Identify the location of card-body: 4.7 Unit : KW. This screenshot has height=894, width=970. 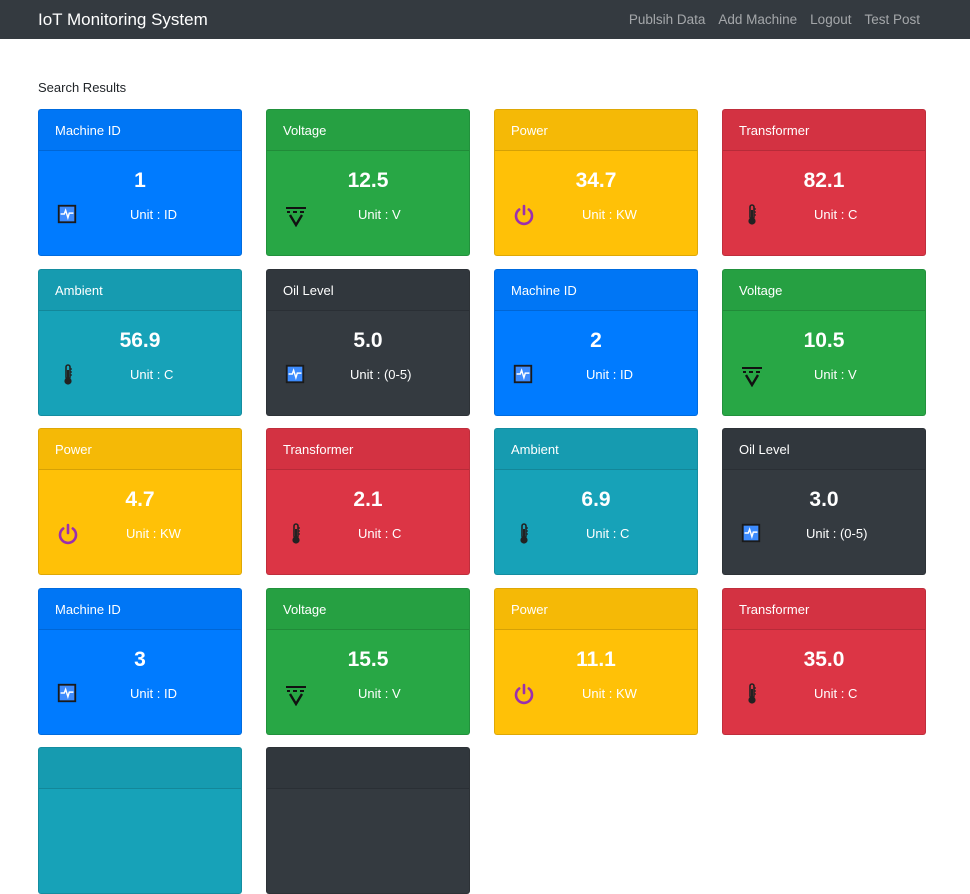
(140, 522).